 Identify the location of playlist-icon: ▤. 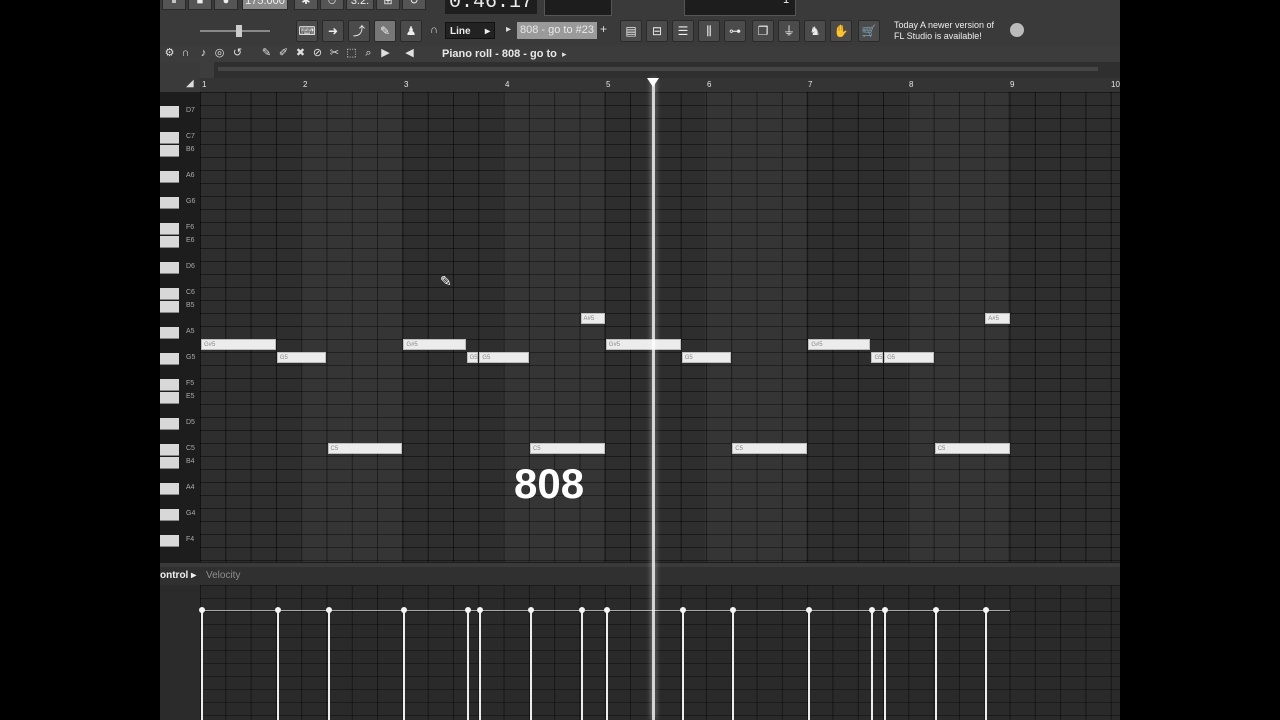
(631, 31).